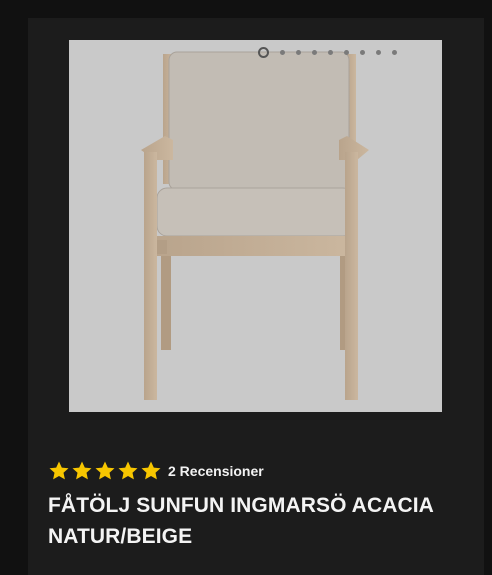 Image resolution: width=492 pixels, height=575 pixels. I want to click on product-title-line-2: NATUR/BEIGE, so click(120, 536).